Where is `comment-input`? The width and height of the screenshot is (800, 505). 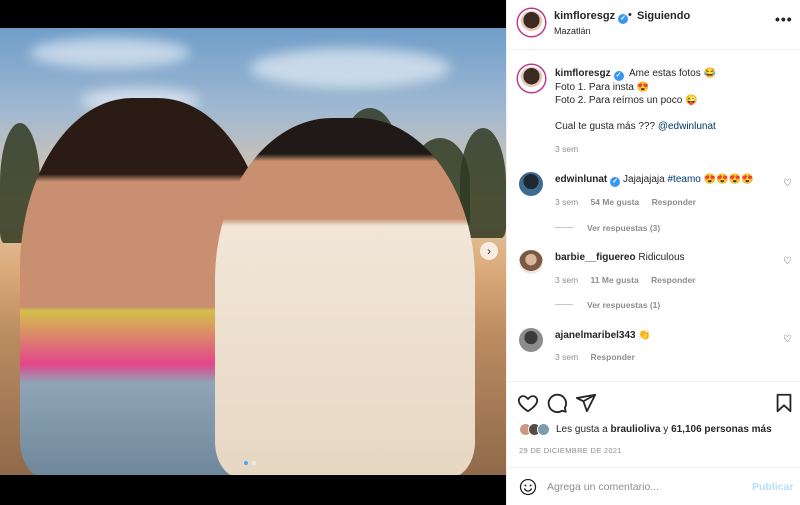
comment-input is located at coordinates (642, 487).